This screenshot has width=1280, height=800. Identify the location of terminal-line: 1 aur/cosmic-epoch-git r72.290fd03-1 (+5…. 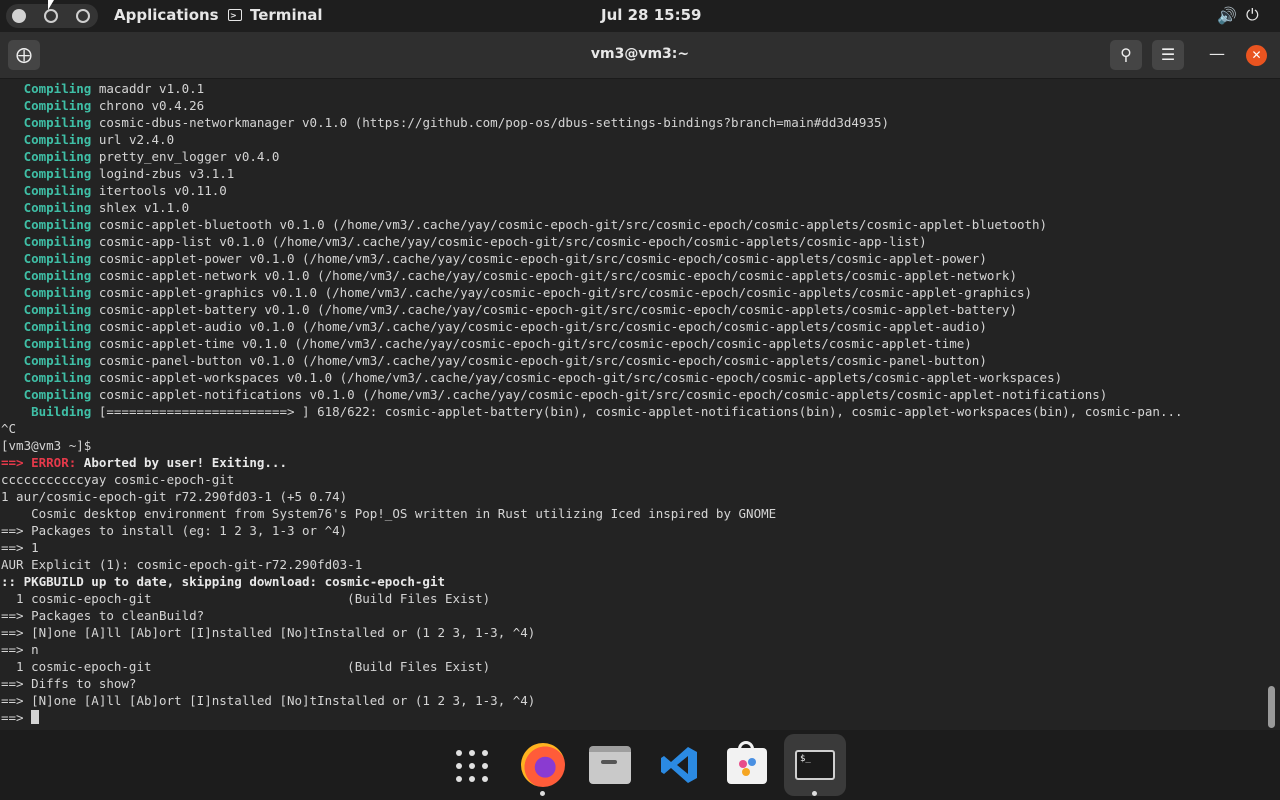
(174, 496).